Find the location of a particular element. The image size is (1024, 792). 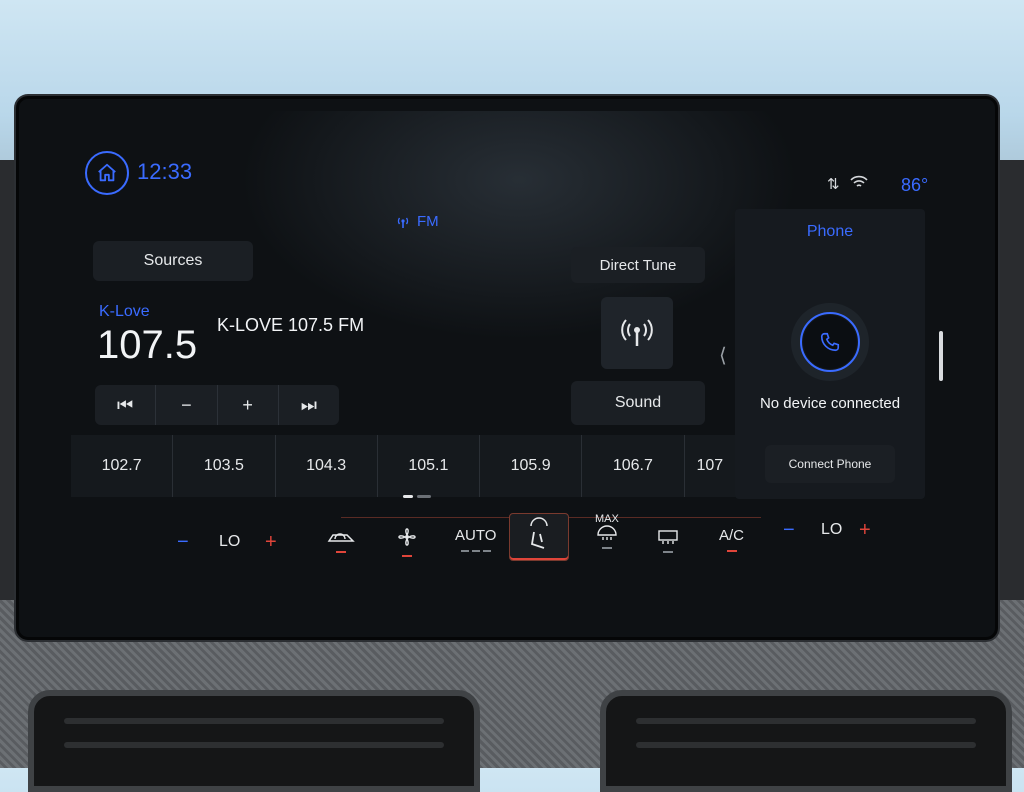

passenger-temp-up-button: + is located at coordinates (865, 530).